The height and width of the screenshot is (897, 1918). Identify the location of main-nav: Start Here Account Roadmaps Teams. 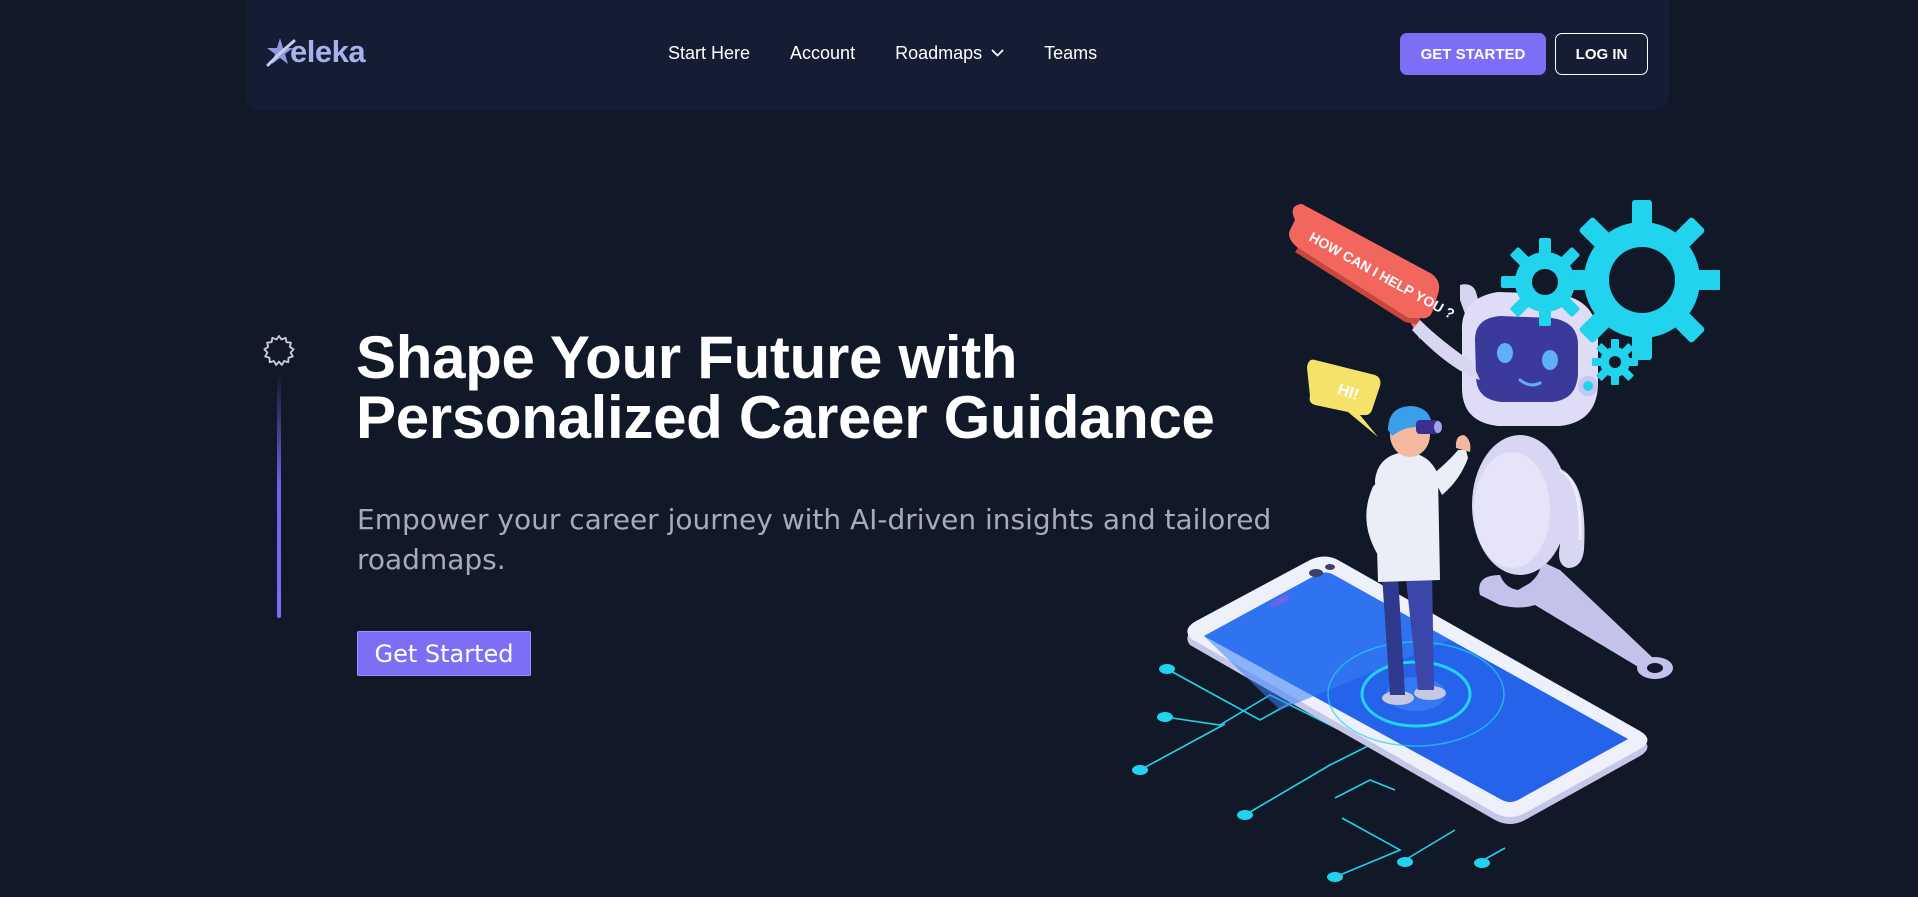
(902, 53).